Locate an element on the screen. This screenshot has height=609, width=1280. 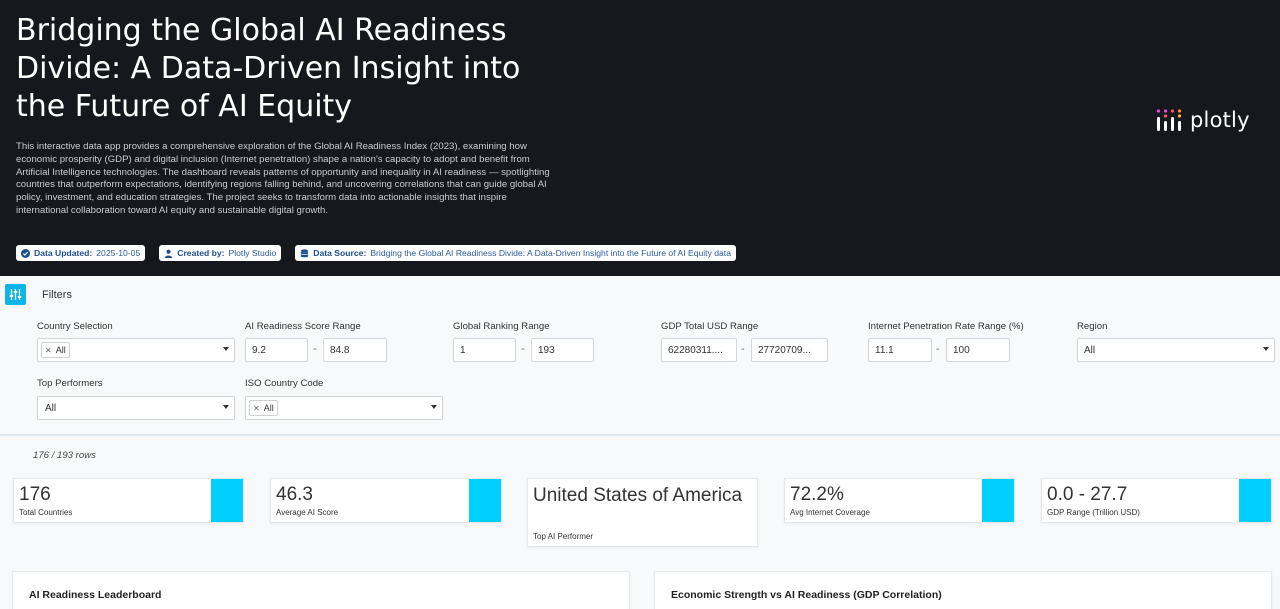
internet-range-label: Internet Penetration Rate Range (%) is located at coordinates (946, 326).